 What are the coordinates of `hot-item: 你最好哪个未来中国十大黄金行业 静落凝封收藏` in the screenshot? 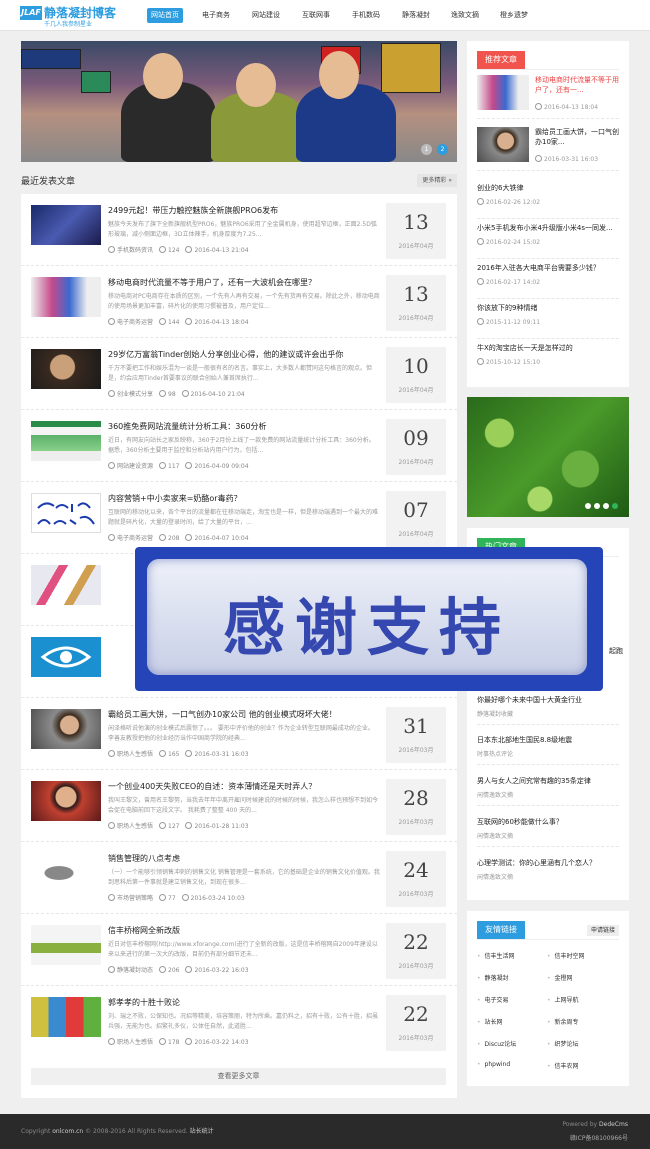 It's located at (548, 710).